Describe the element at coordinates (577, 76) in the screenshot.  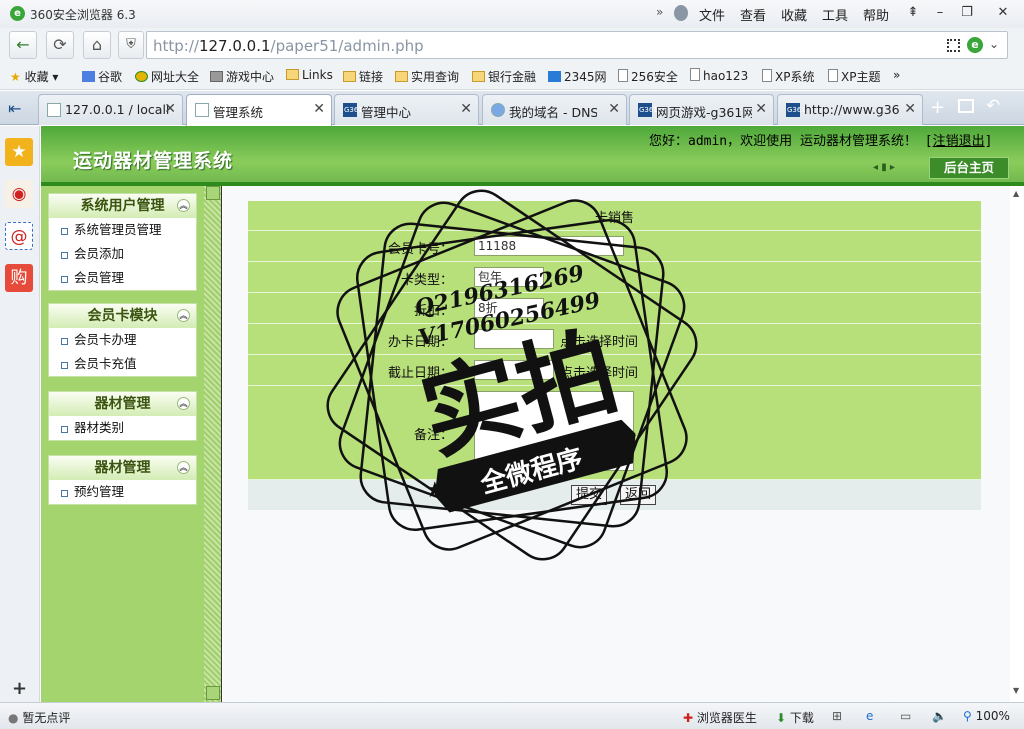
I see `bookmark-2345: 2345网` at that location.